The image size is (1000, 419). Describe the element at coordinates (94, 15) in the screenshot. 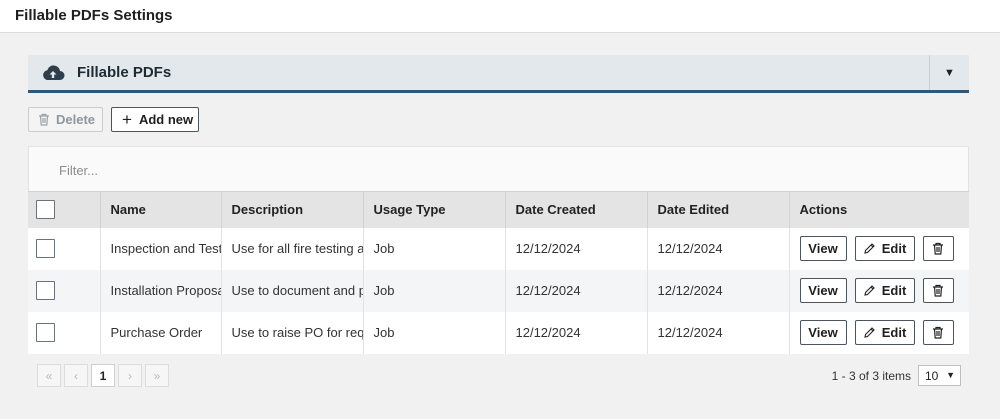

I see `page-title: Fillable PDFs Settings` at that location.